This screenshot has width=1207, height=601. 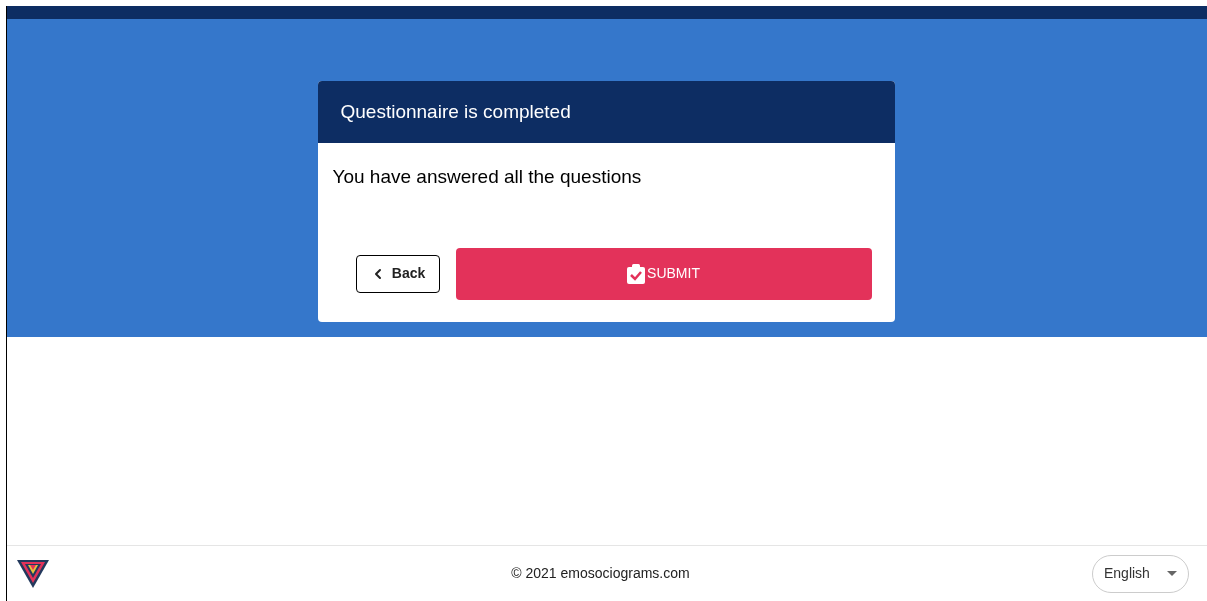 What do you see at coordinates (600, 573) in the screenshot?
I see `copyright-text: © 2021 emosociograms.com` at bounding box center [600, 573].